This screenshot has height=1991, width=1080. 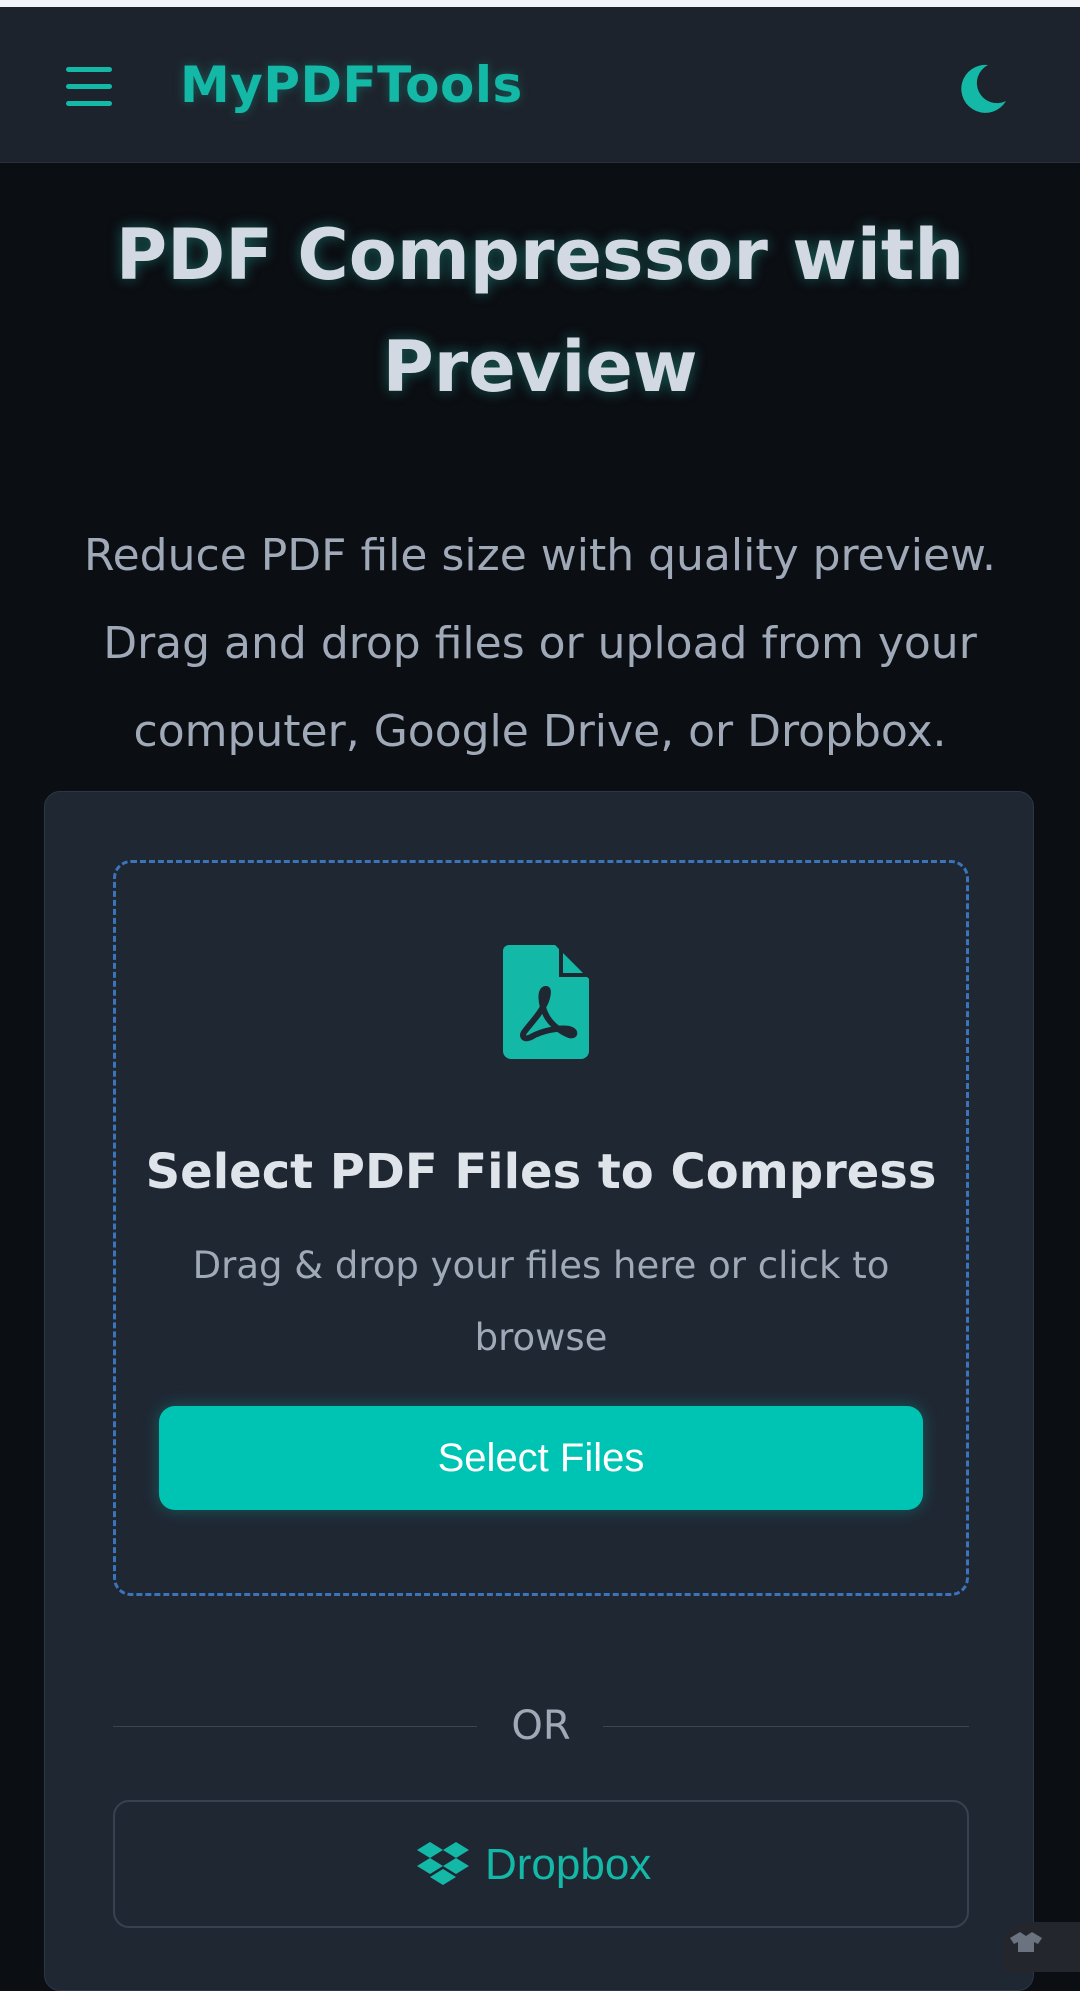 I want to click on browser-top-edge, so click(x=540, y=3).